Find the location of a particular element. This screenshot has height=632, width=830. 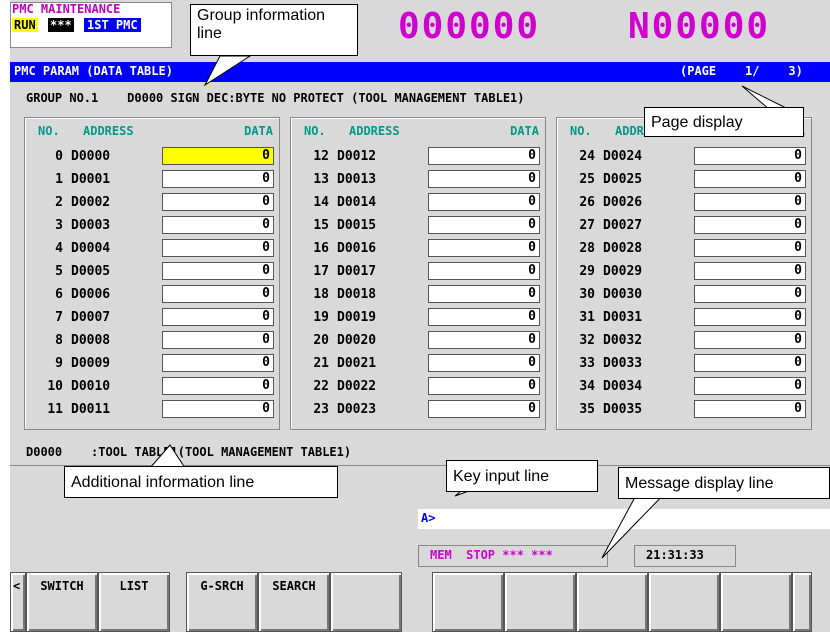

page-callout: Page display is located at coordinates (724, 122).